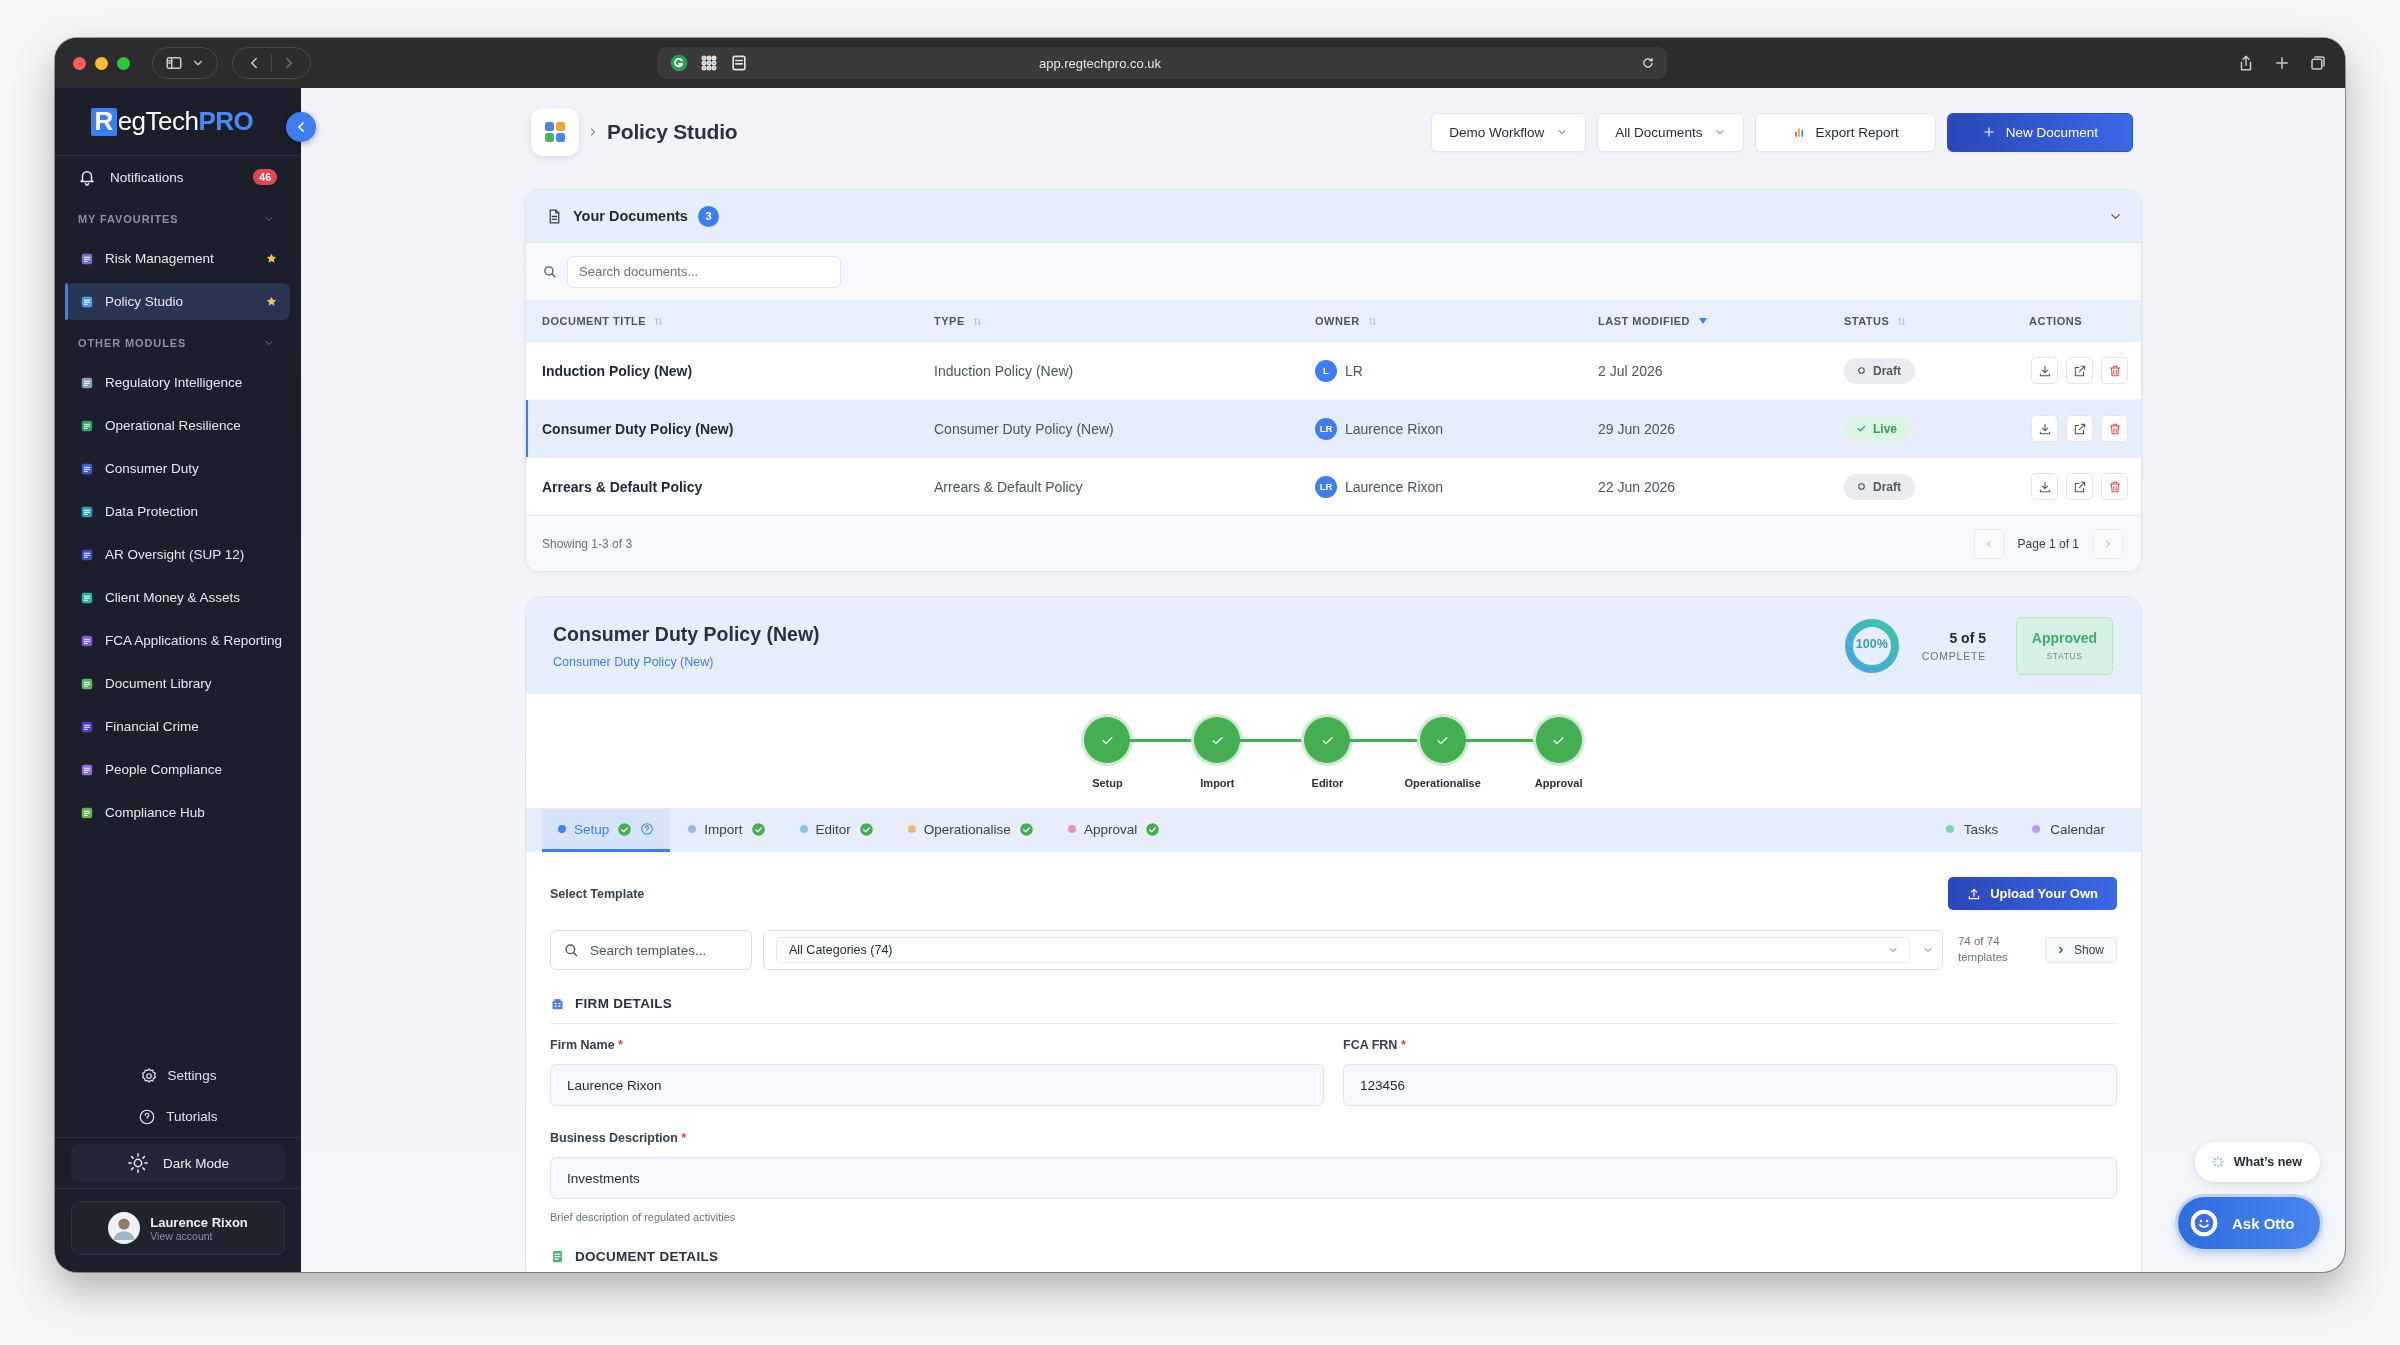 The height and width of the screenshot is (1345, 2400). I want to click on tab: Calendar, so click(2072, 830).